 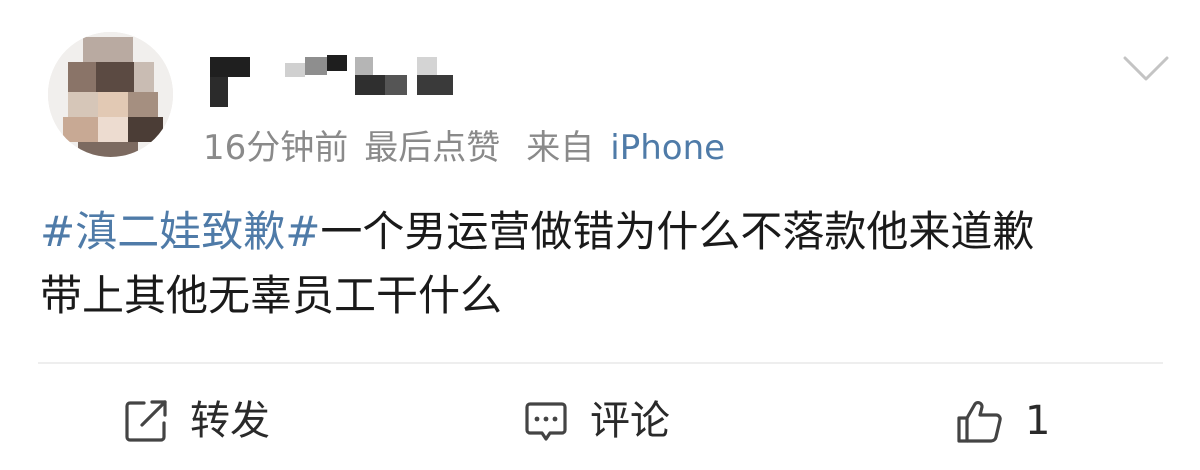 What do you see at coordinates (180, 231) in the screenshot?
I see `topic-link: #滇二娃致歉#` at bounding box center [180, 231].